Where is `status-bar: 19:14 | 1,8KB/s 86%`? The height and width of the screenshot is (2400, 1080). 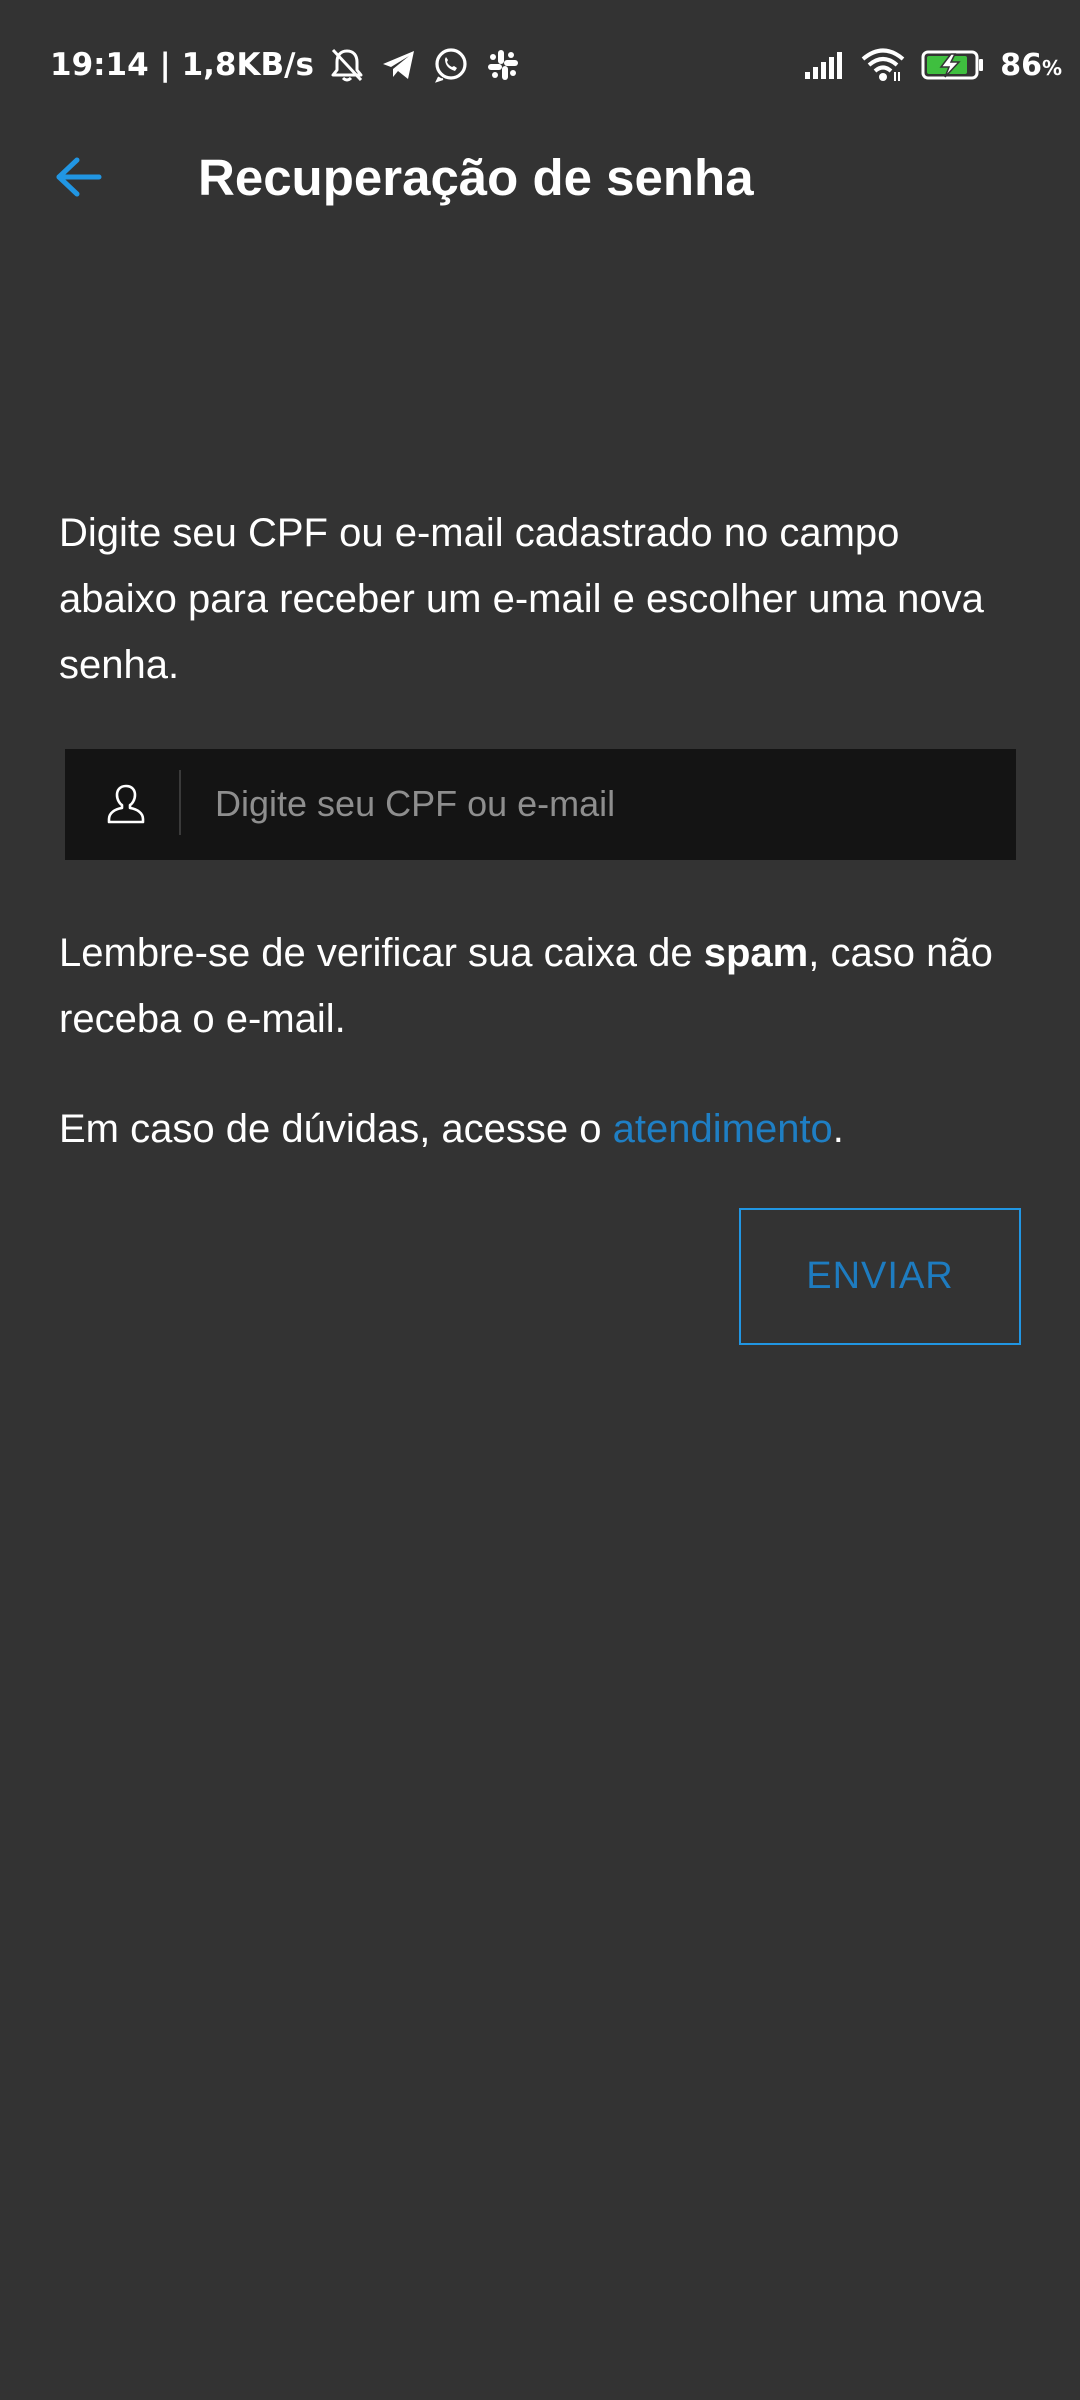
status-bar: 19:14 | 1,8KB/s 86% is located at coordinates (540, 65).